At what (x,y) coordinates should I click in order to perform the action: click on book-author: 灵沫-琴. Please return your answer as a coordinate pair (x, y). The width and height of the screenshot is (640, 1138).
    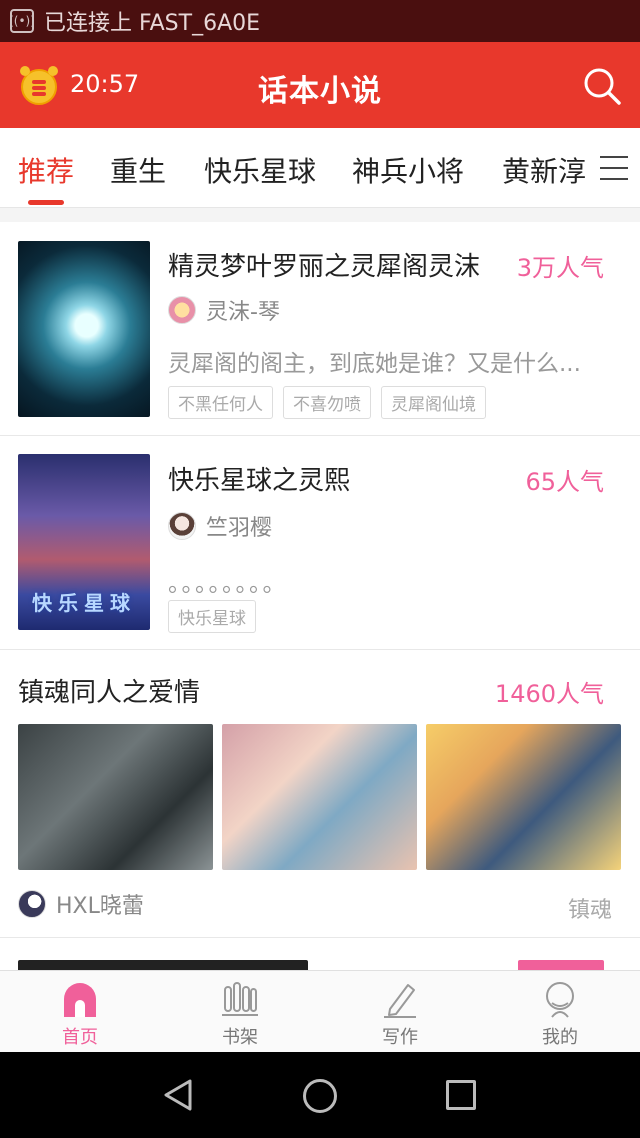
    Looking at the image, I should click on (224, 310).